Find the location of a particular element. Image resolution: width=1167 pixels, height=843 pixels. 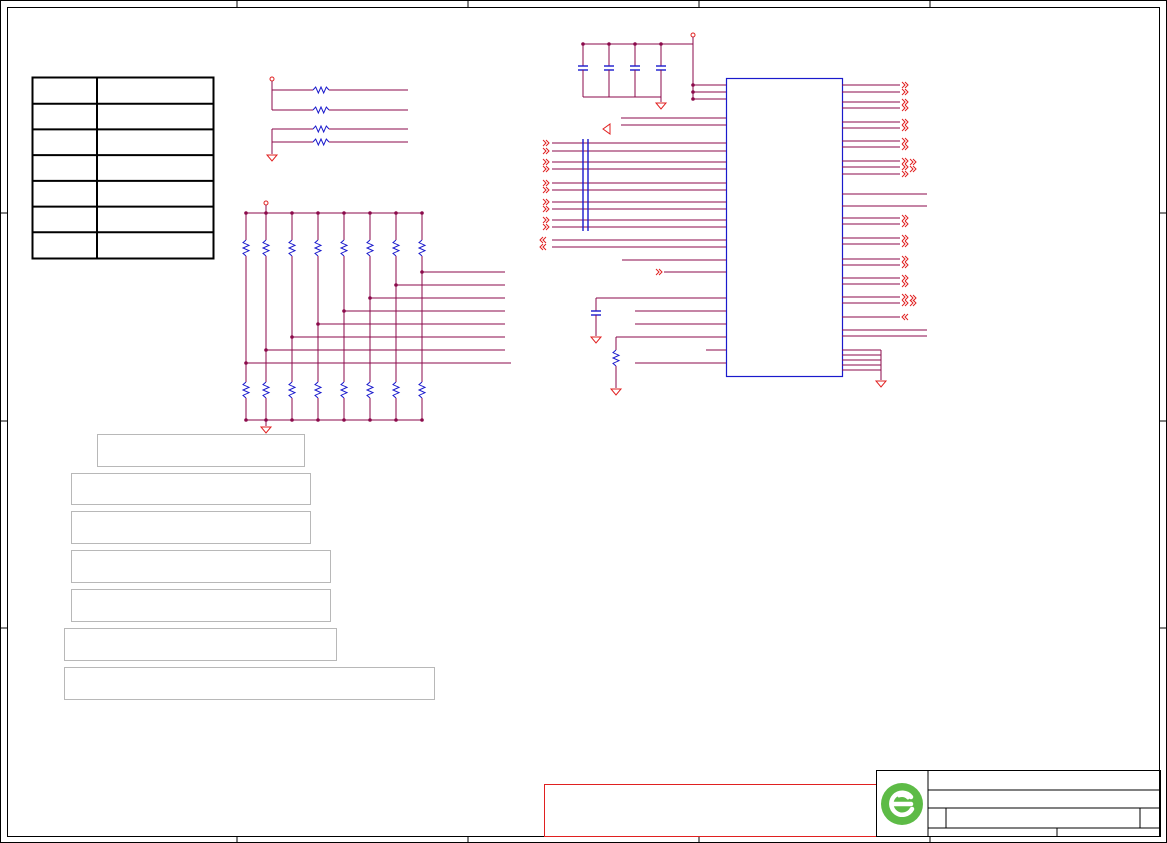

config-table is located at coordinates (123, 168).